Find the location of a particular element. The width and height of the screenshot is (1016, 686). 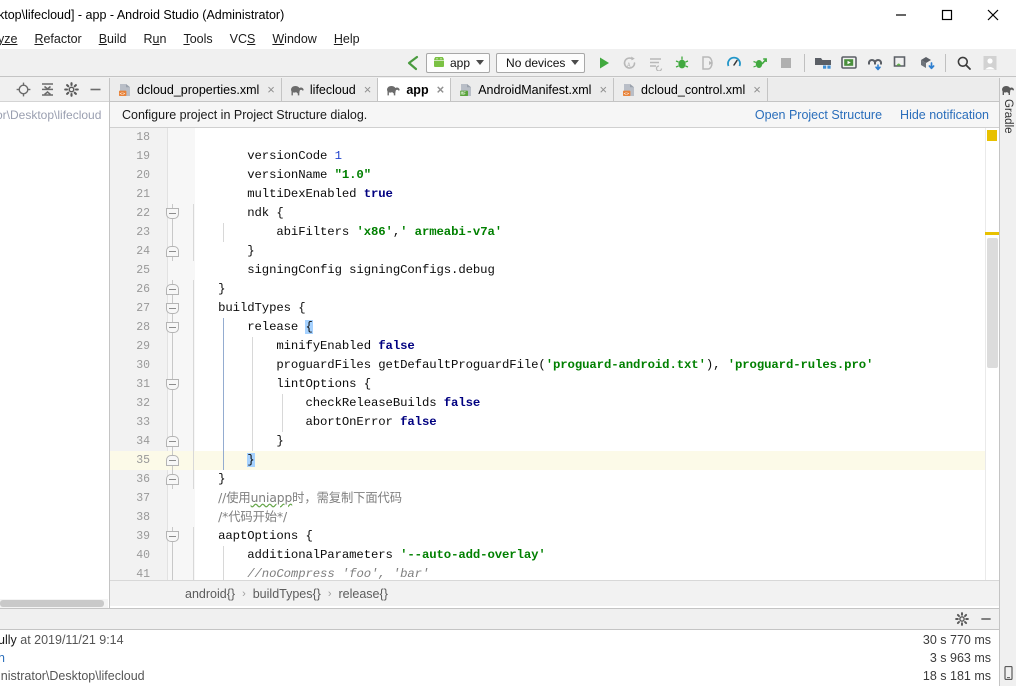

menu-refactor: Refactor is located at coordinates (58, 39).